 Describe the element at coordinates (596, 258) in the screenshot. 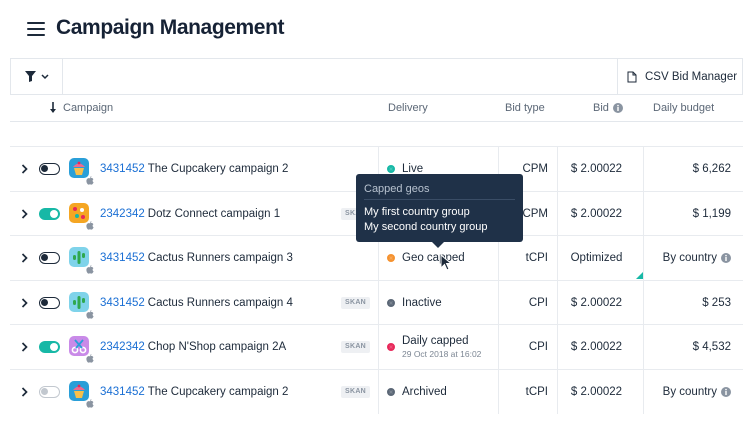

I see `bid-value: Optimized` at that location.